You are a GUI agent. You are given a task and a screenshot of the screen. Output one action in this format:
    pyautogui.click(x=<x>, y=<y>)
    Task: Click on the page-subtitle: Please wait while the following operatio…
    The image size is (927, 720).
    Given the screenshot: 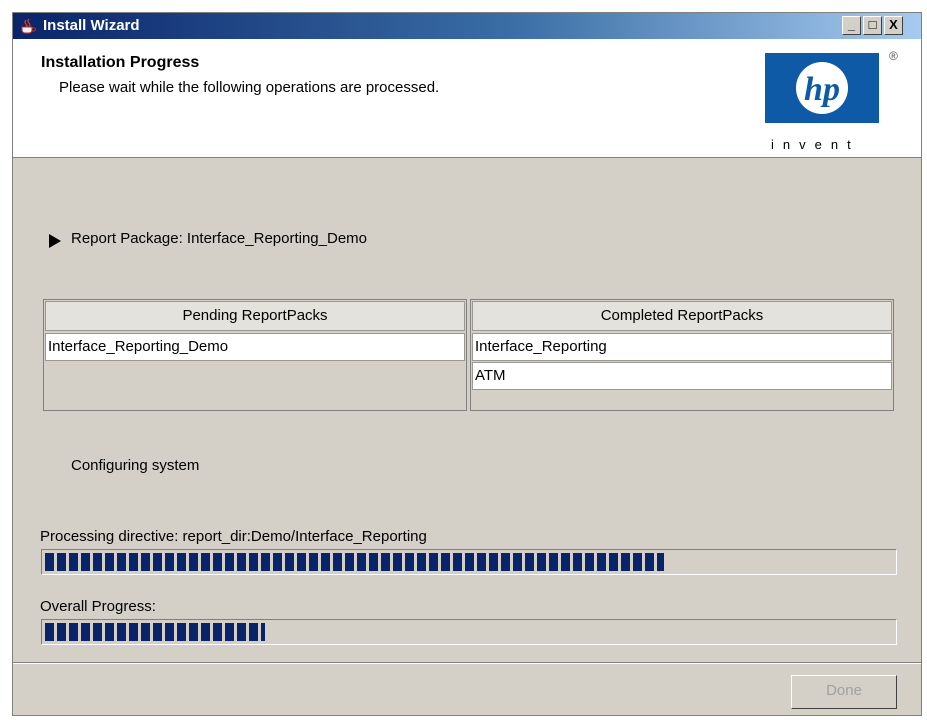 What is the action you would take?
    pyautogui.click(x=249, y=87)
    